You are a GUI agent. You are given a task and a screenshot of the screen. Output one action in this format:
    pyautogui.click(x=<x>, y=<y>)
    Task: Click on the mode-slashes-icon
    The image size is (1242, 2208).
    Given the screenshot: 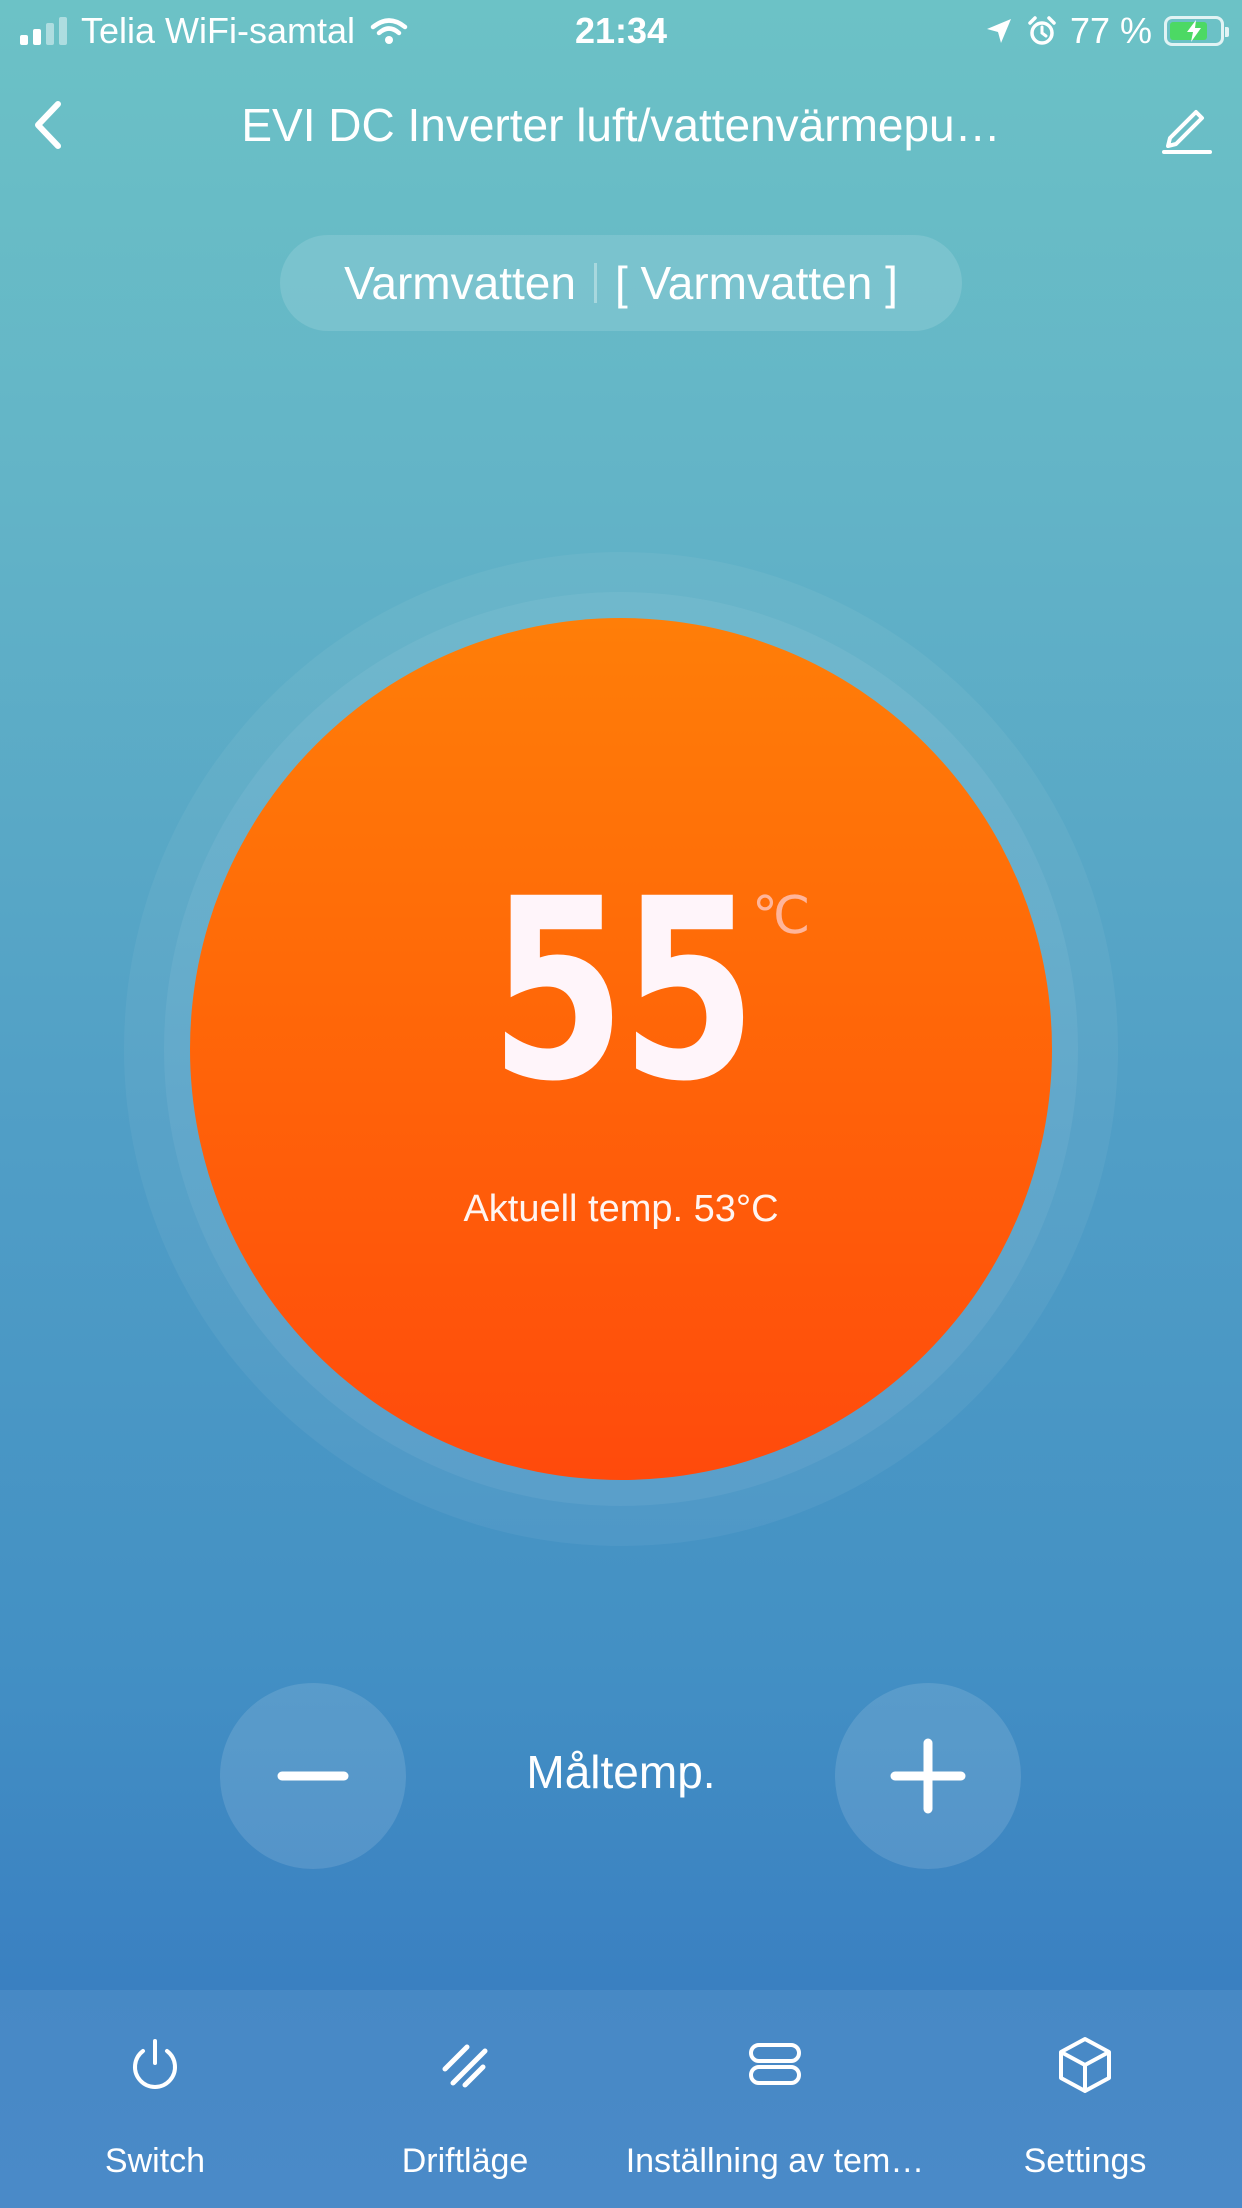 What is the action you would take?
    pyautogui.click(x=465, y=2066)
    